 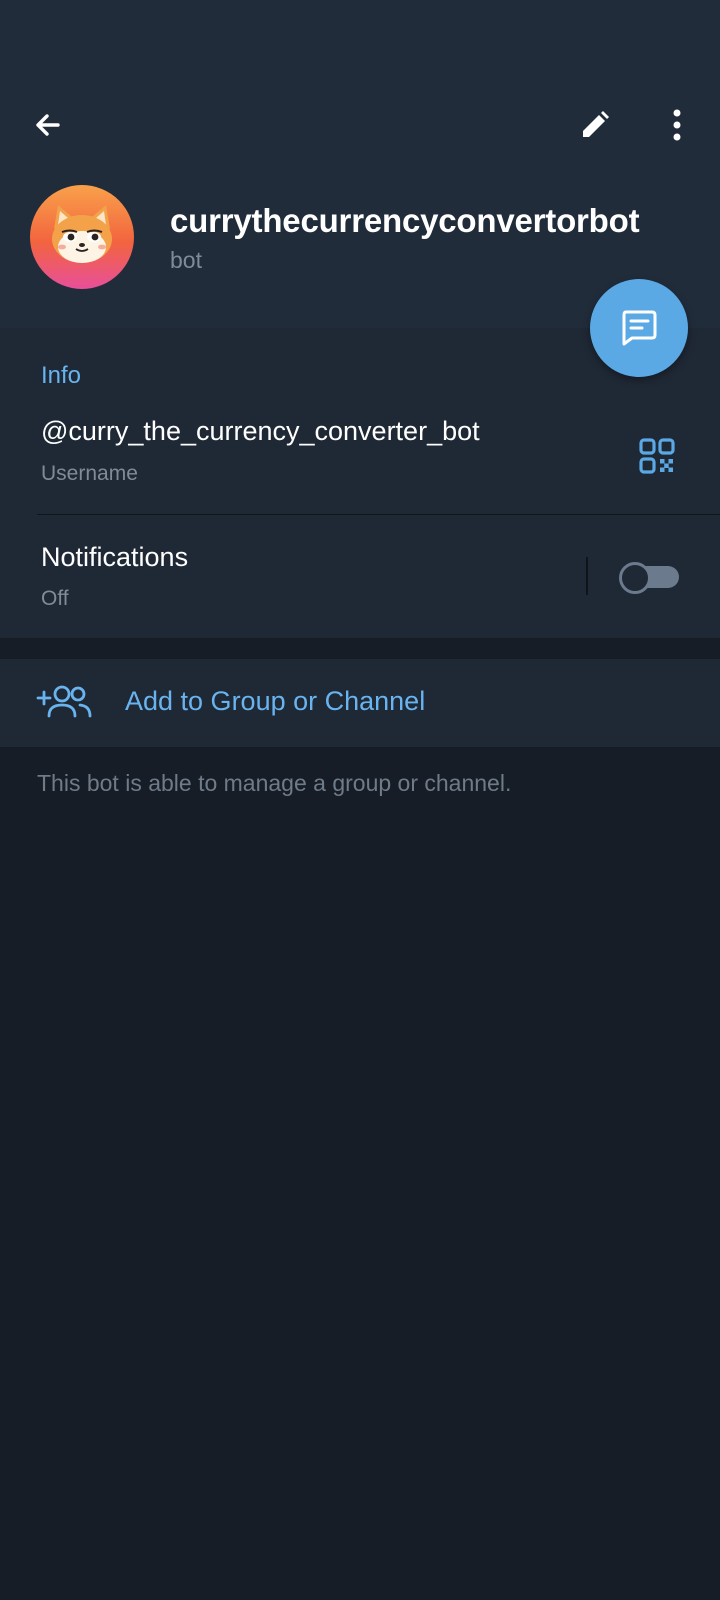 I want to click on notifications-value: Off, so click(x=55, y=598).